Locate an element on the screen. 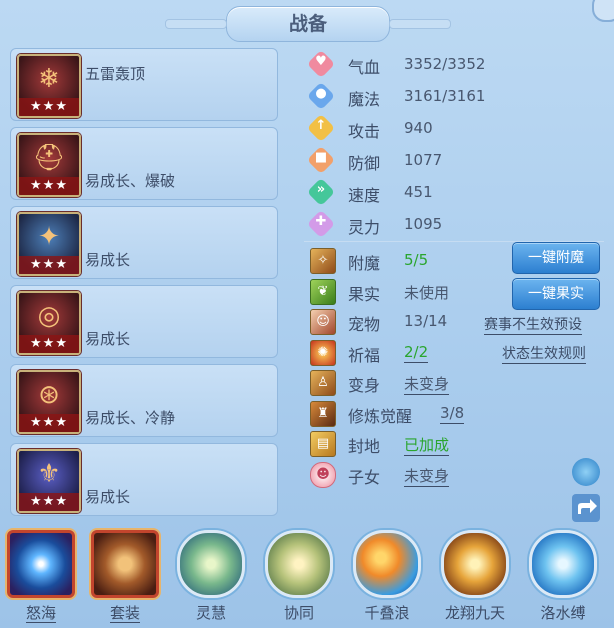  stat-row-attack: ↑ 攻击 940 is located at coordinates (454, 128).